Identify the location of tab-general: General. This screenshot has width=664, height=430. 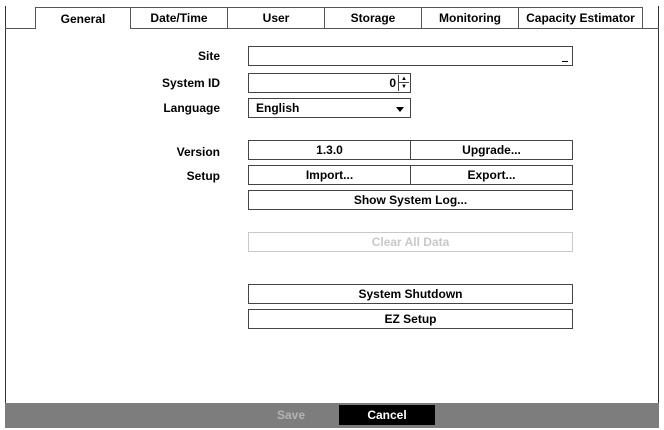
(83, 18).